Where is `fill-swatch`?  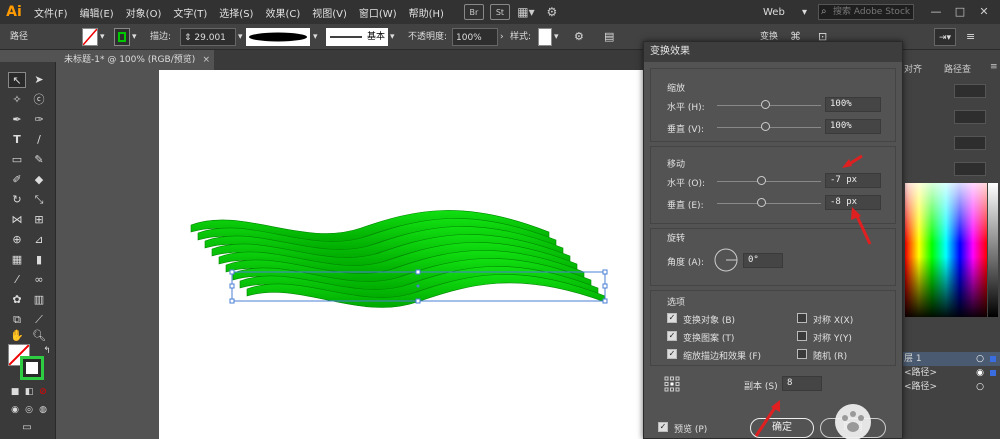
fill-swatch is located at coordinates (90, 37).